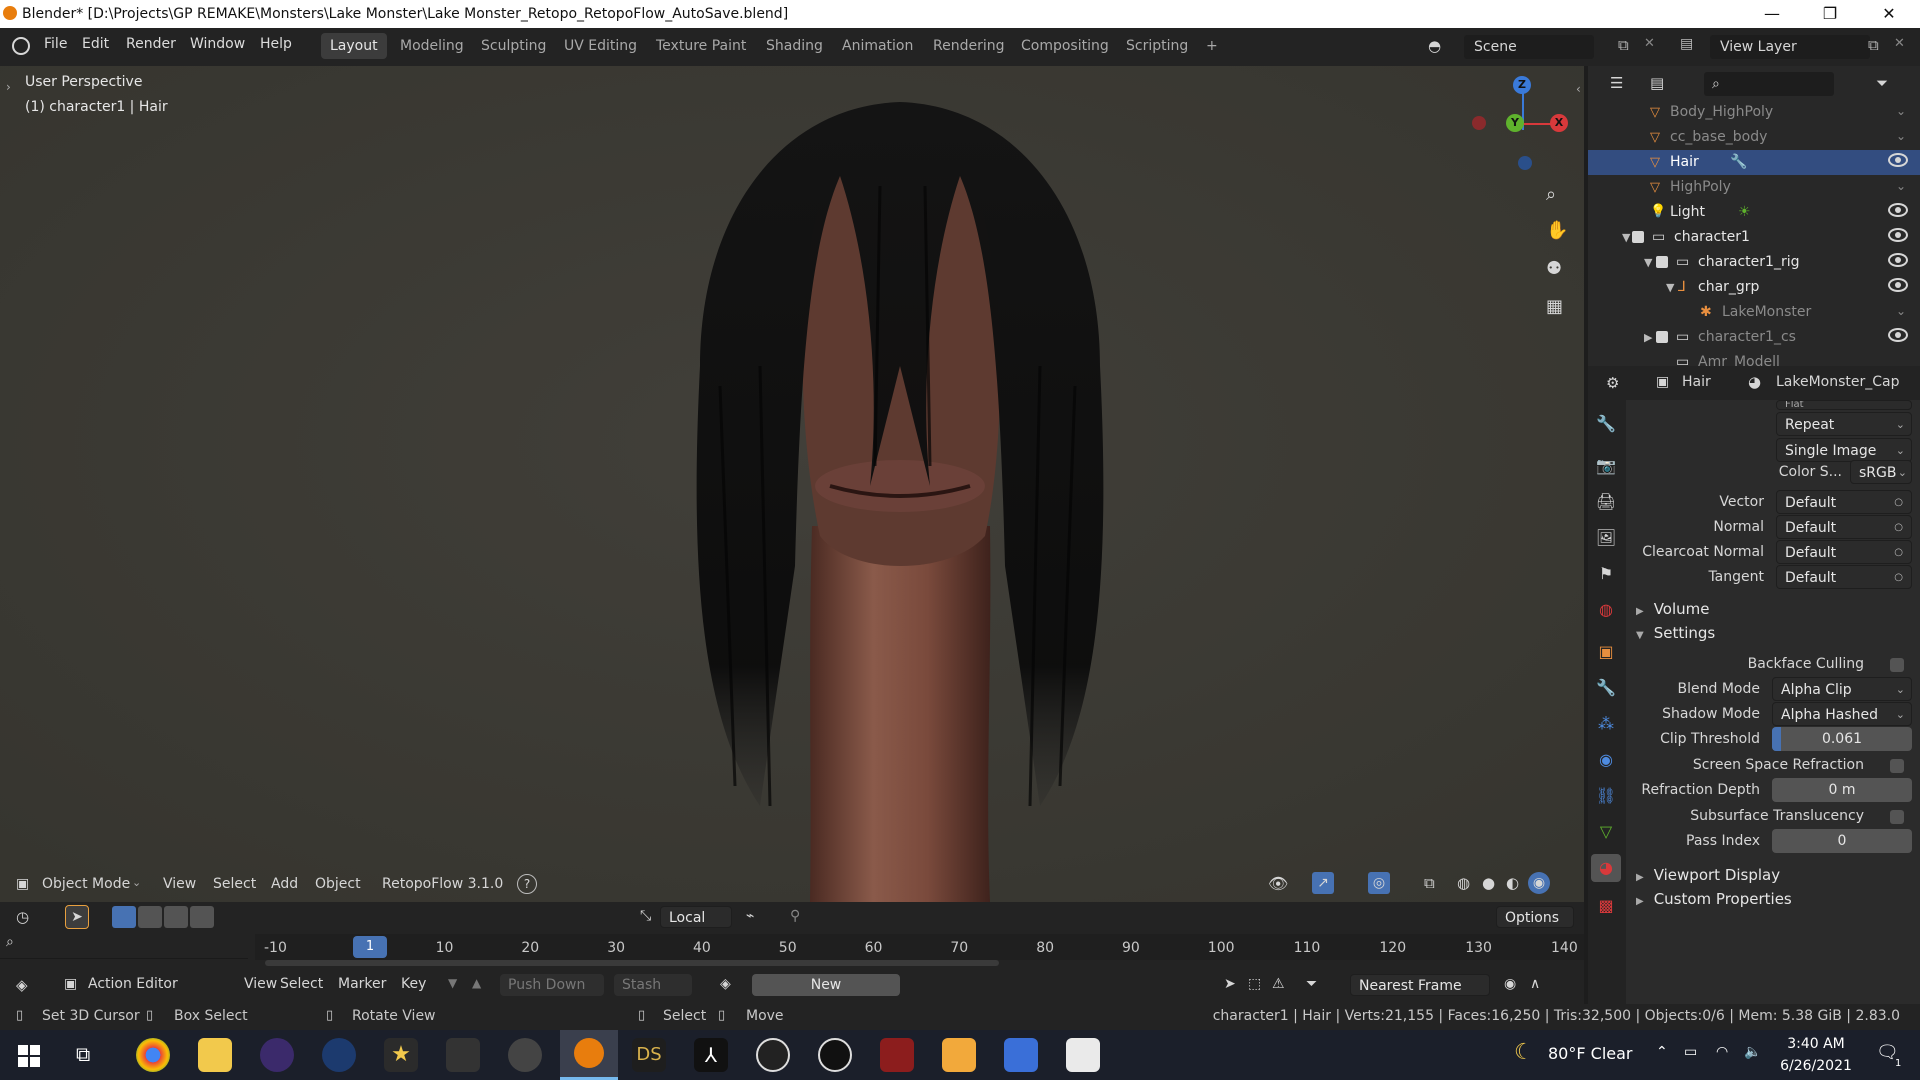 This screenshot has width=1920, height=1080. Describe the element at coordinates (696, 917) in the screenshot. I see `local-dropdown: Local` at that location.